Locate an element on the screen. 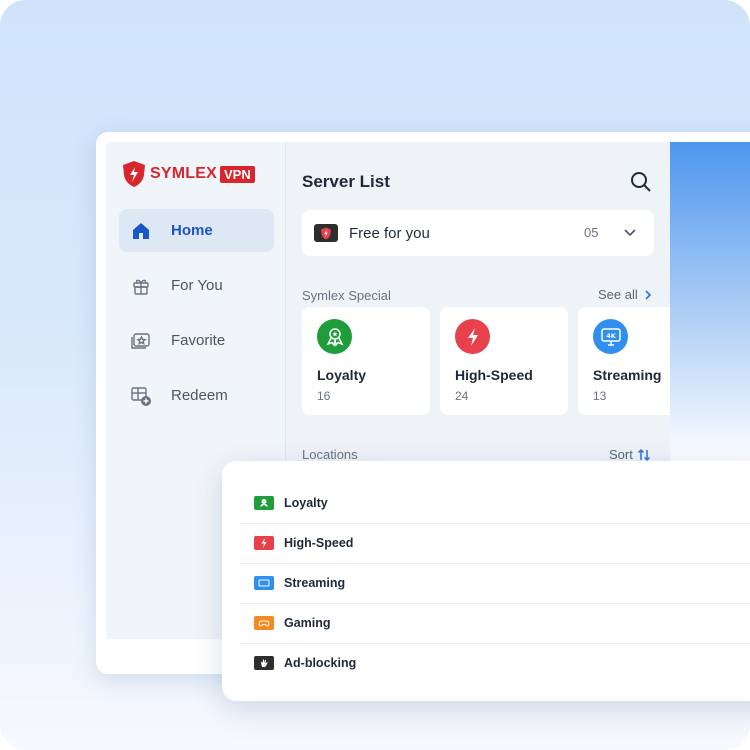 Image resolution: width=750 pixels, height=750 pixels. category-name: Loyalty is located at coordinates (342, 375).